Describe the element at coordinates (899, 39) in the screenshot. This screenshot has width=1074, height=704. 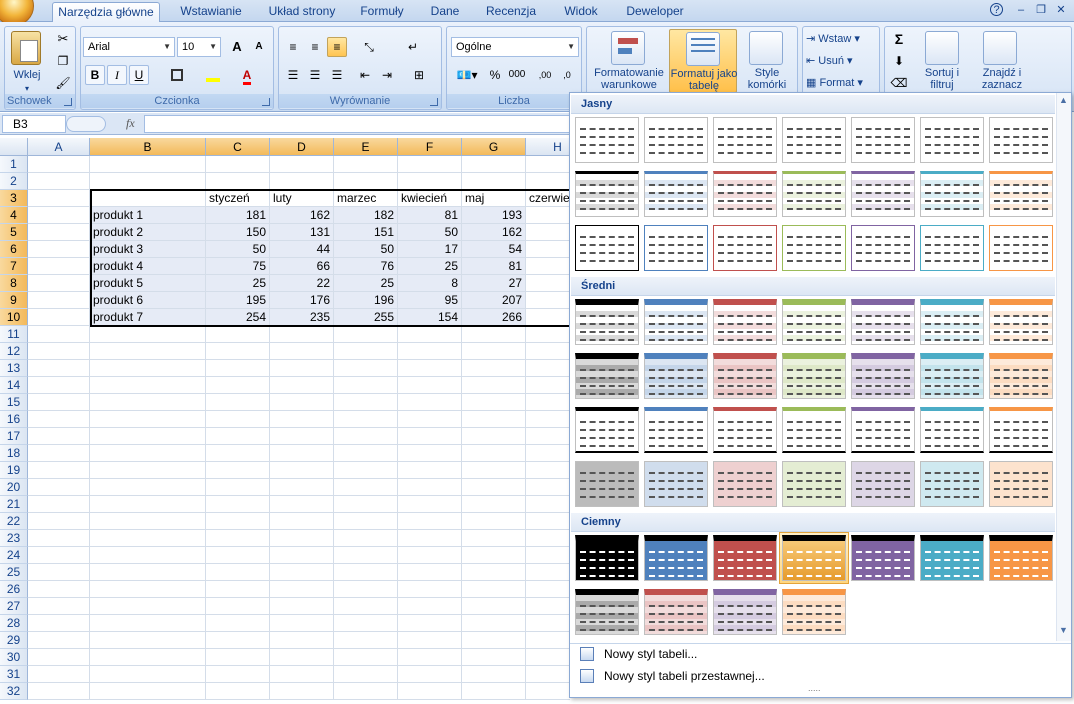
I see `autosum-button: Σ` at that location.